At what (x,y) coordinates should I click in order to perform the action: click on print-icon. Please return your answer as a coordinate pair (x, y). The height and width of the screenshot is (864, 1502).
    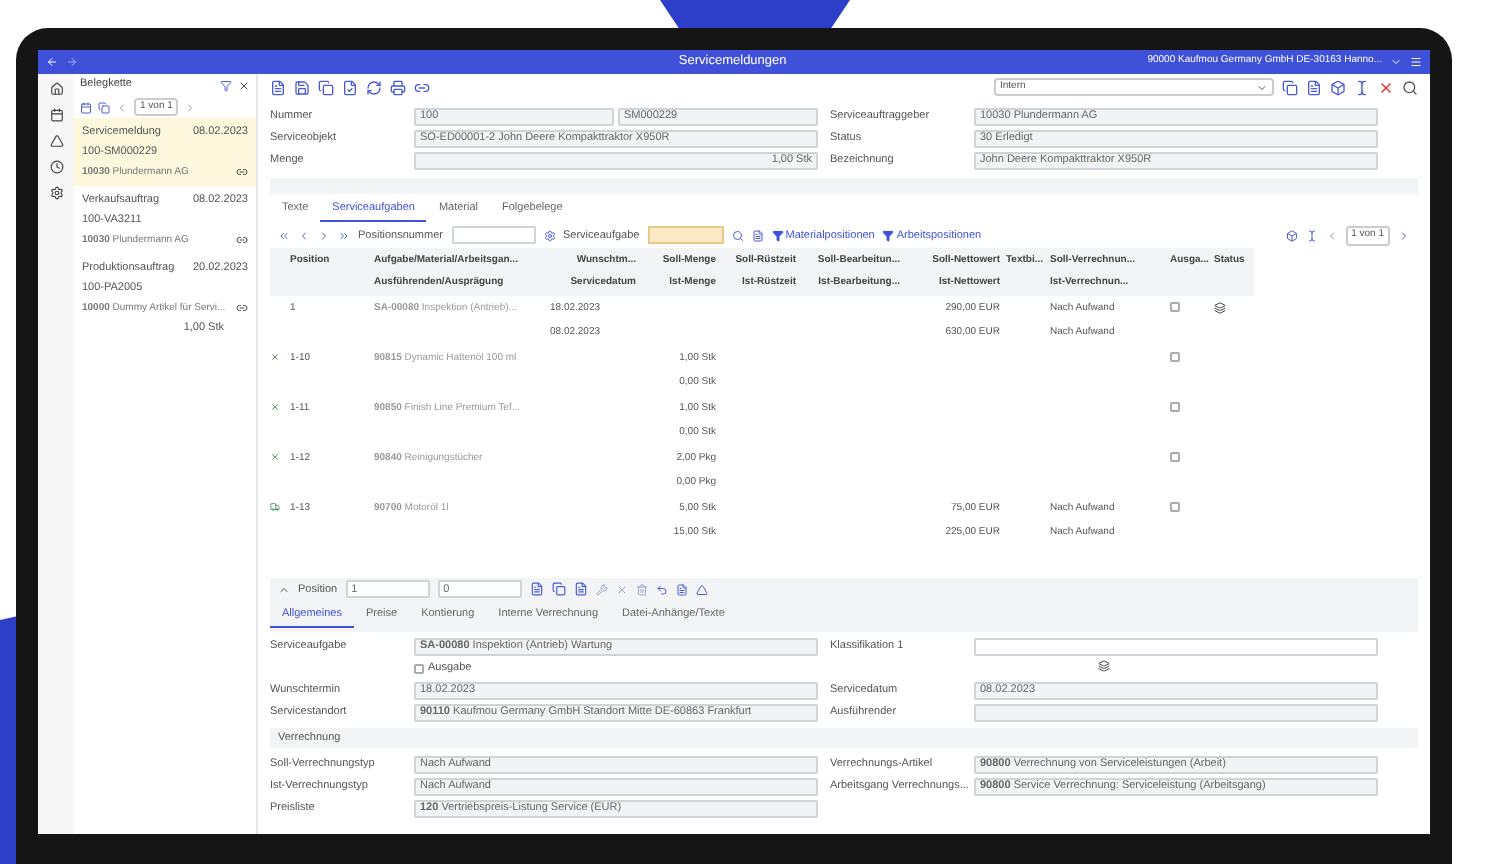
    Looking at the image, I should click on (398, 87).